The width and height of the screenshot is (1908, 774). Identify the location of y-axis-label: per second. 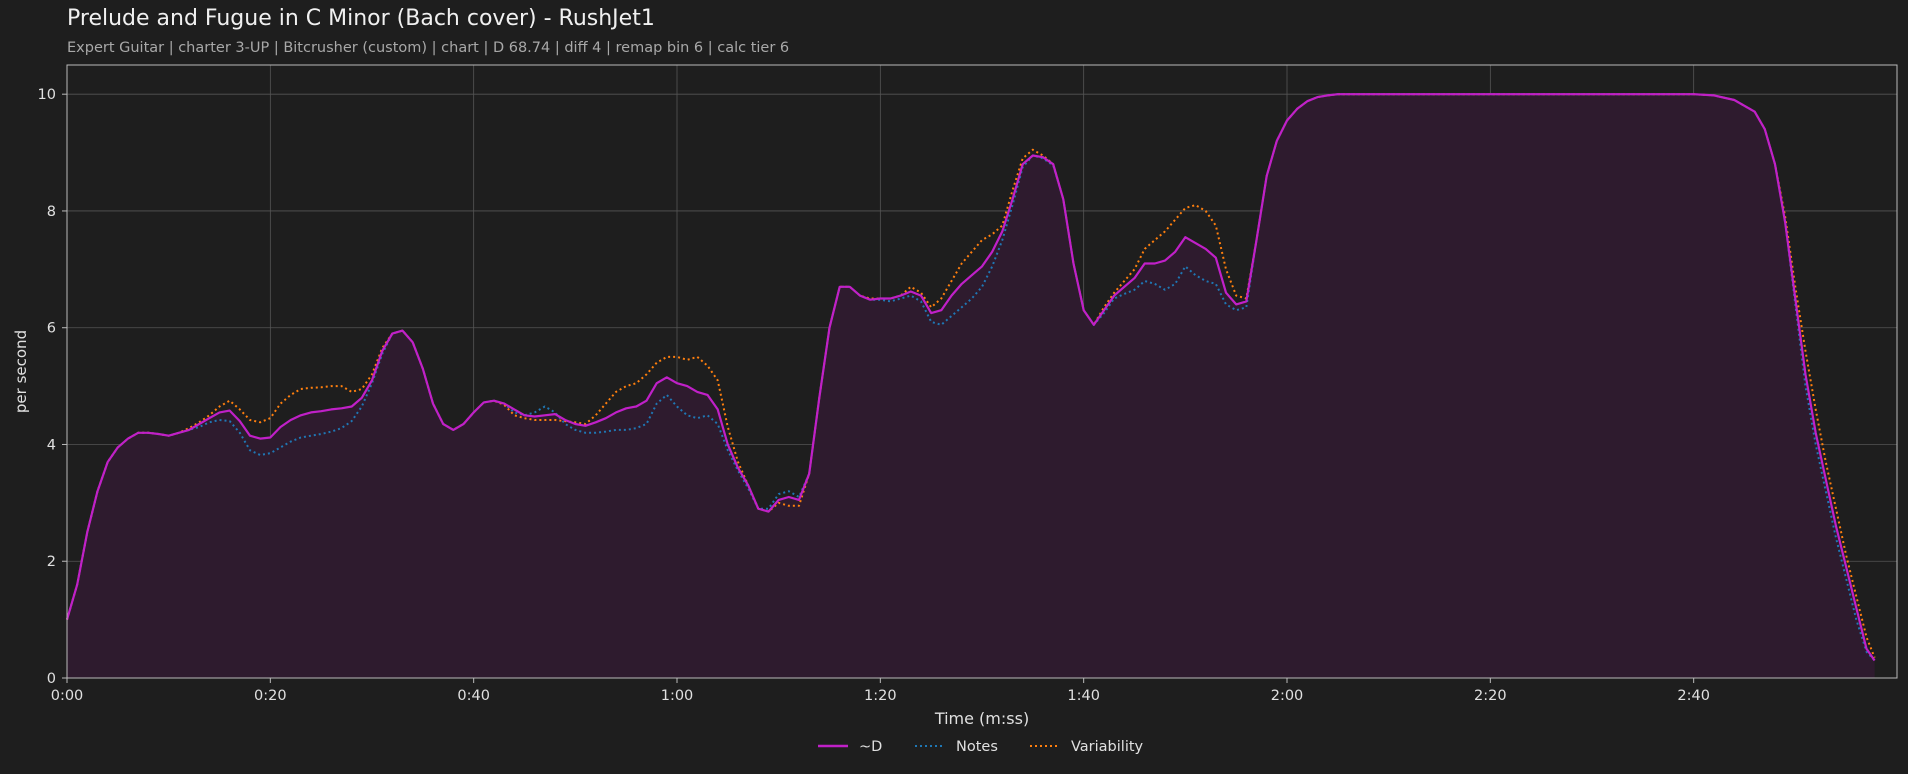
(21, 371).